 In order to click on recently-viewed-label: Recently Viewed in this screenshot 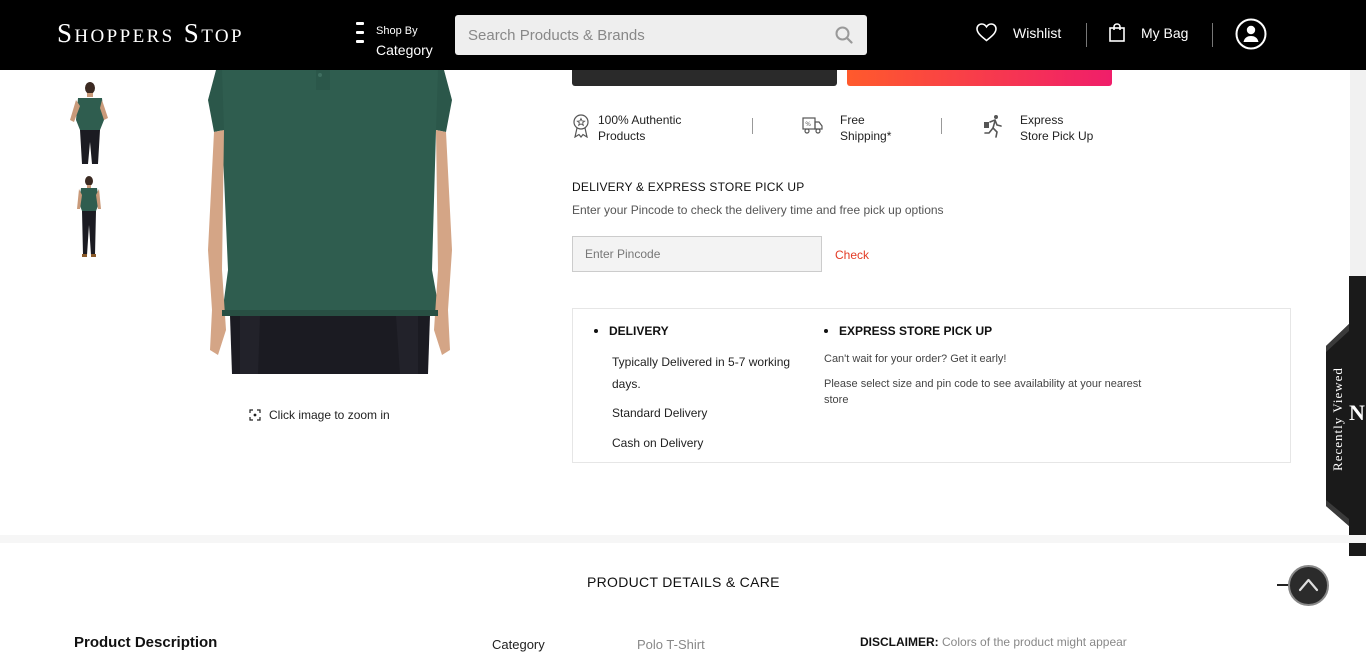, I will do `click(1337, 419)`.